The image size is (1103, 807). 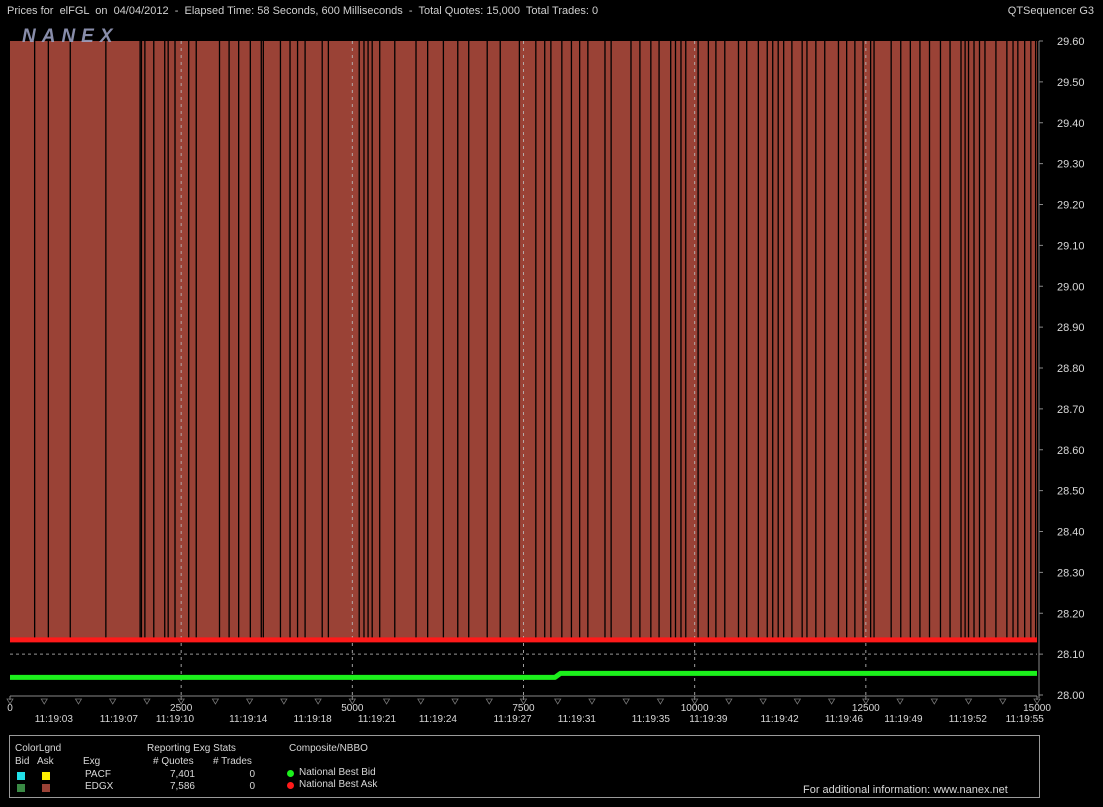 I want to click on time-label: 11:19:14, so click(x=248, y=719).